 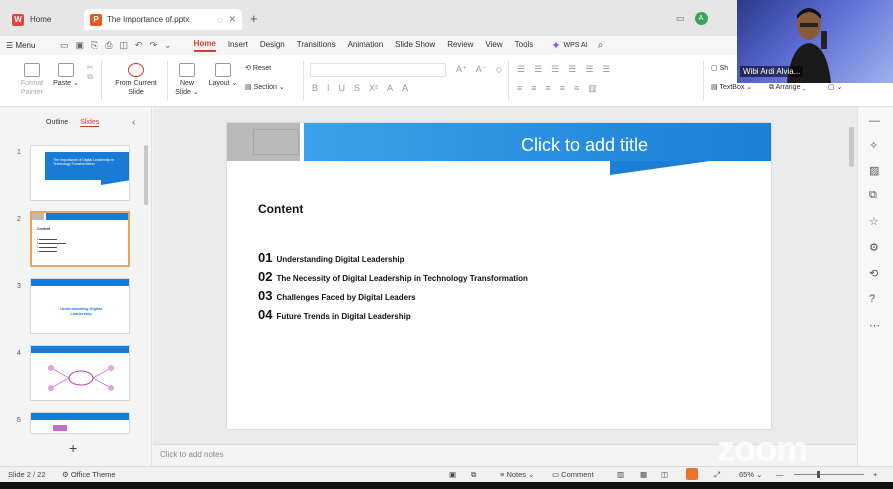 I want to click on help-icon: ?, so click(x=872, y=299).